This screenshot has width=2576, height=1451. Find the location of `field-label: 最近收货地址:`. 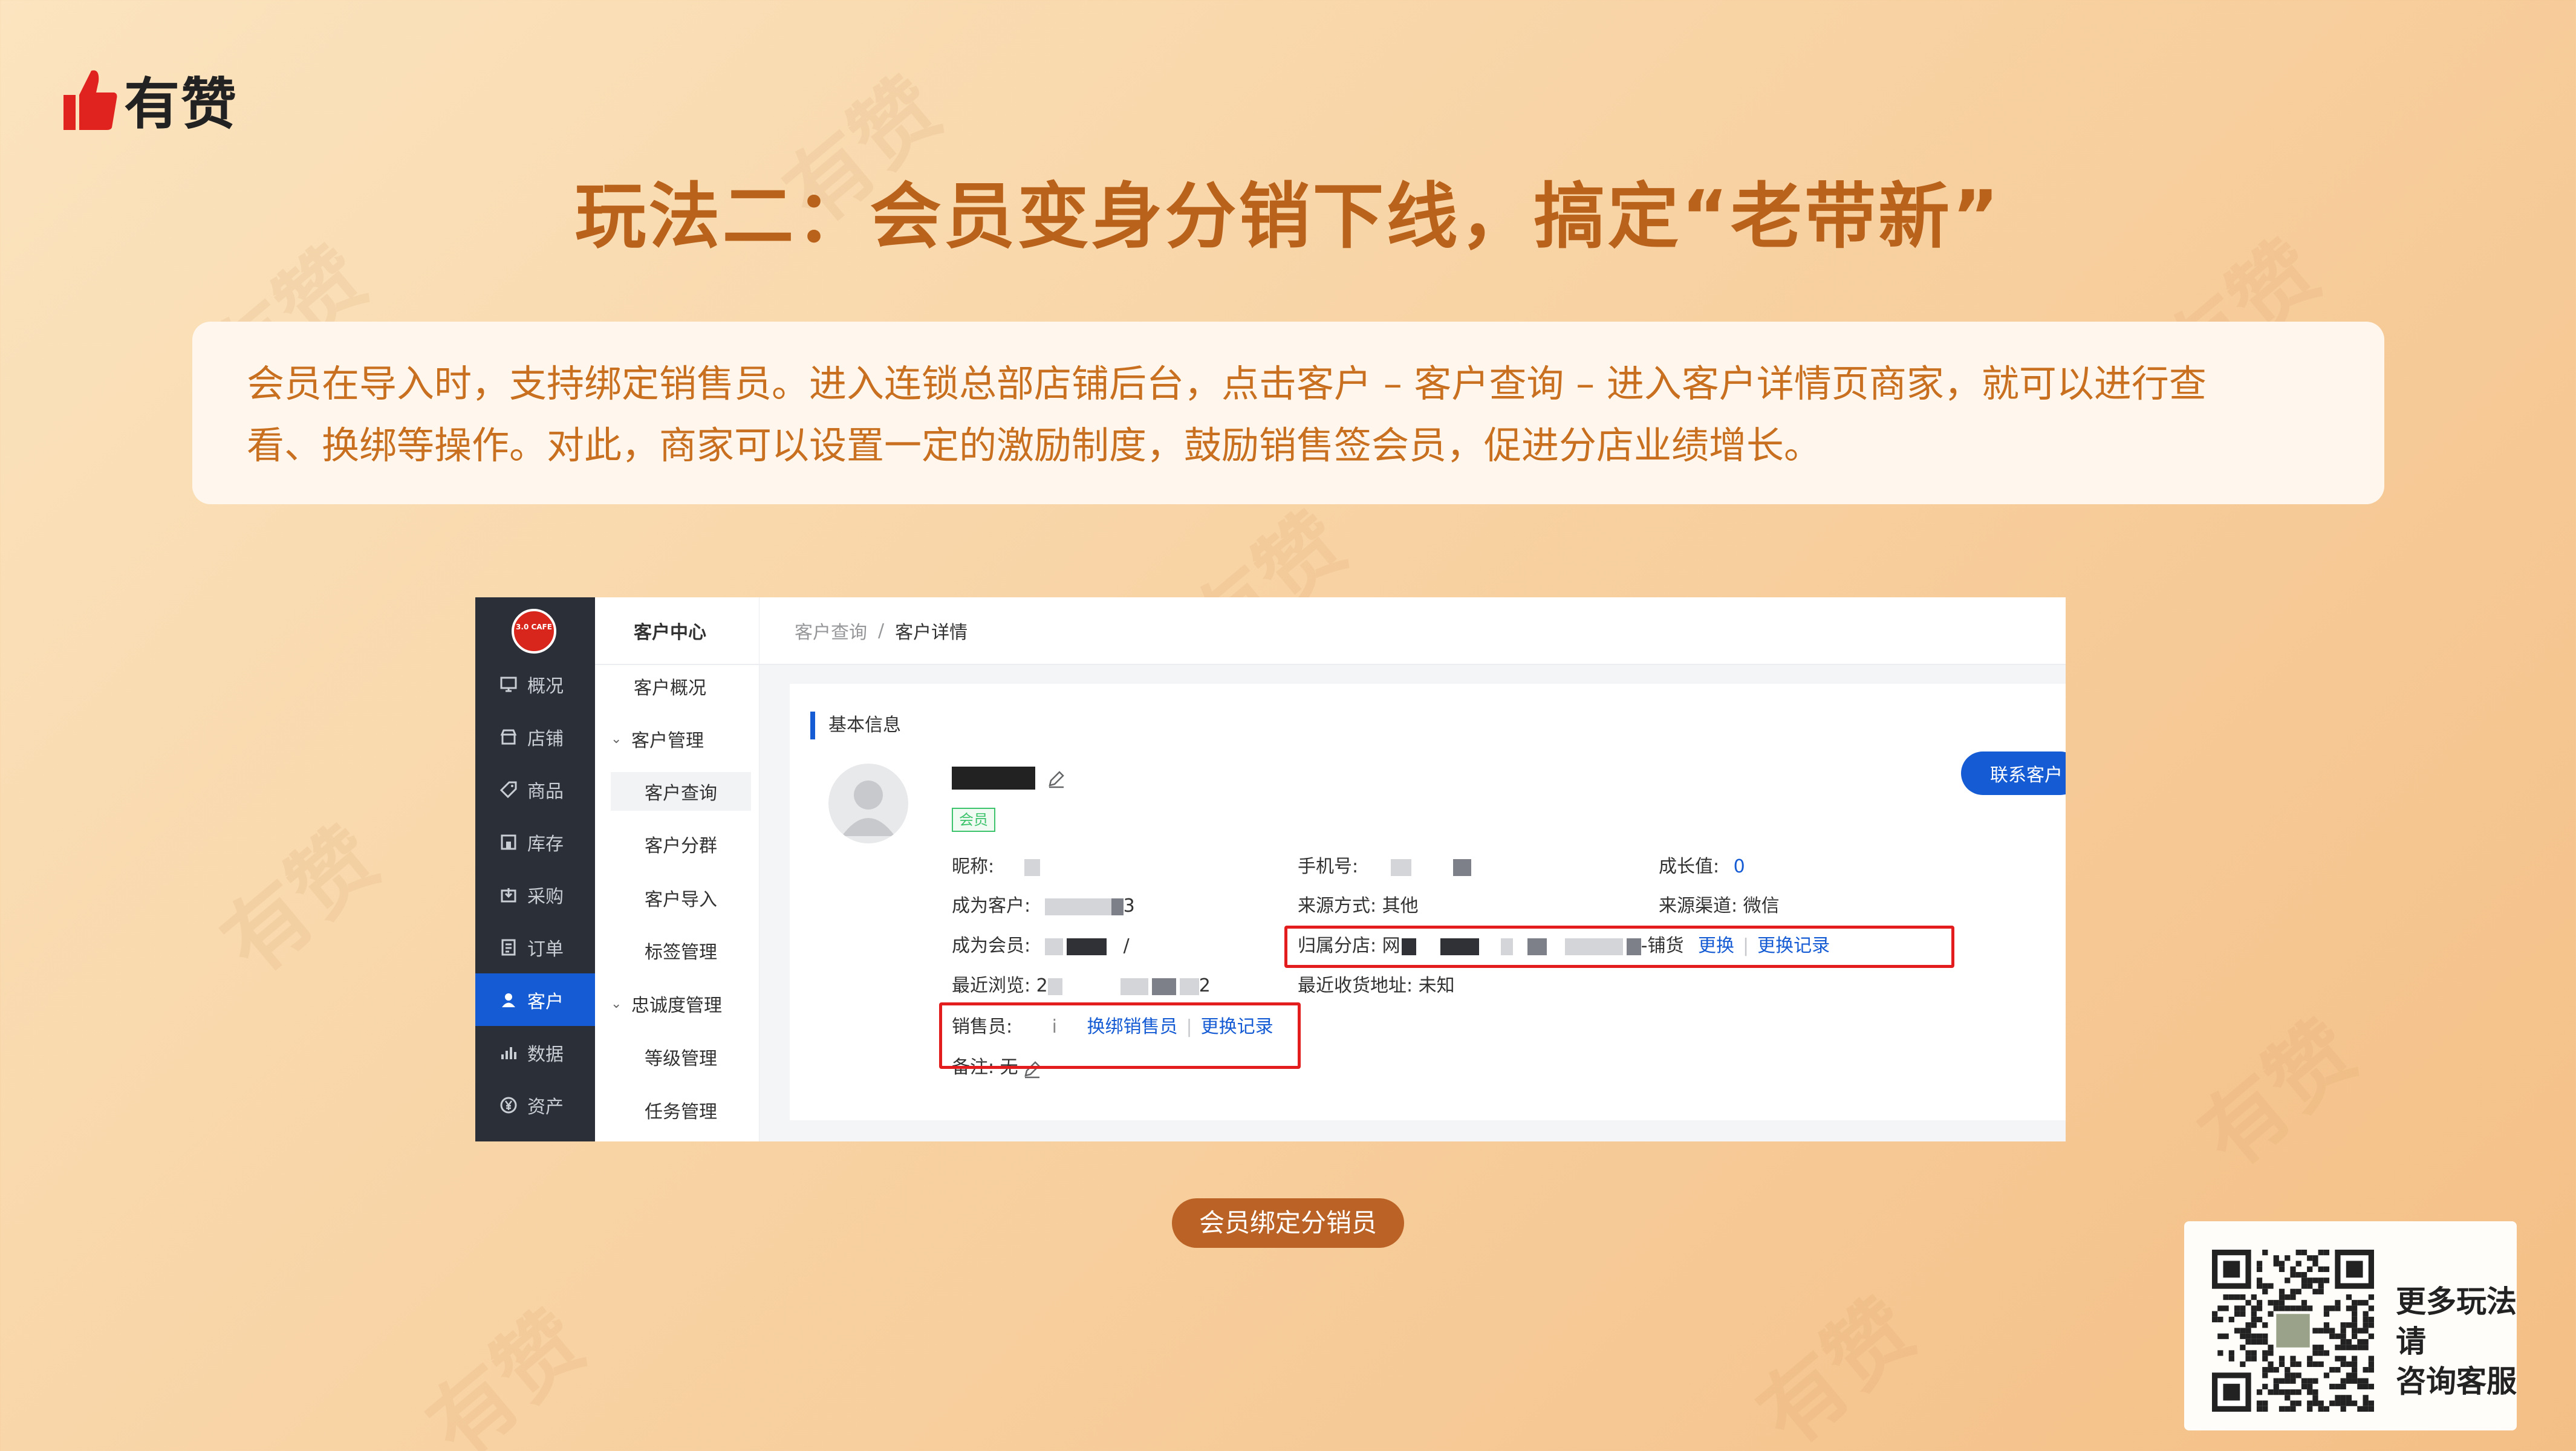

field-label: 最近收货地址: is located at coordinates (1355, 986).